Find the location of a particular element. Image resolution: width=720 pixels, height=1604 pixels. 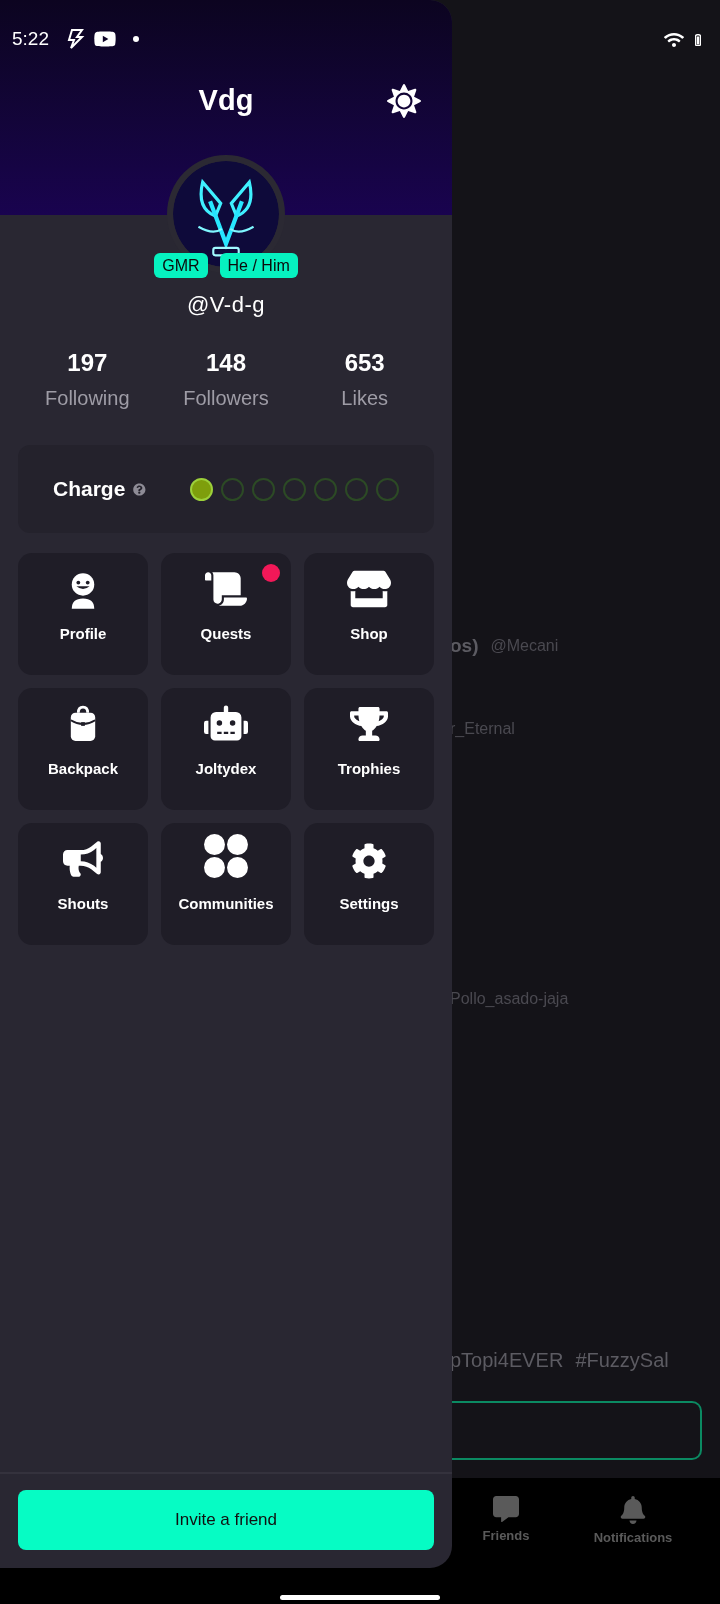

stat-value: 653 is located at coordinates (364, 363).